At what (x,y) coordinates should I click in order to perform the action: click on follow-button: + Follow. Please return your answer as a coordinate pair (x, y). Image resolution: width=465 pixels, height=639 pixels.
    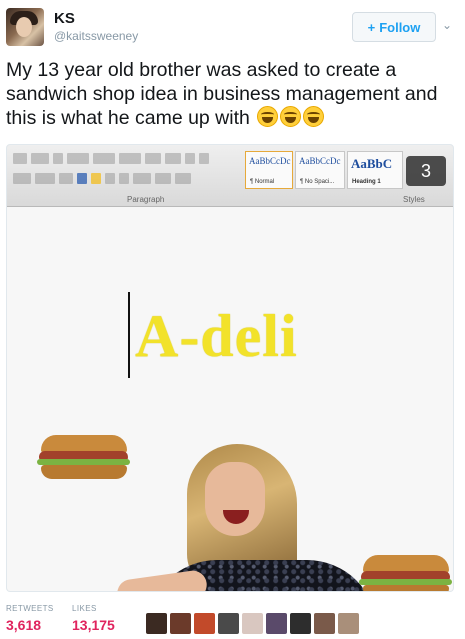
    Looking at the image, I should click on (394, 27).